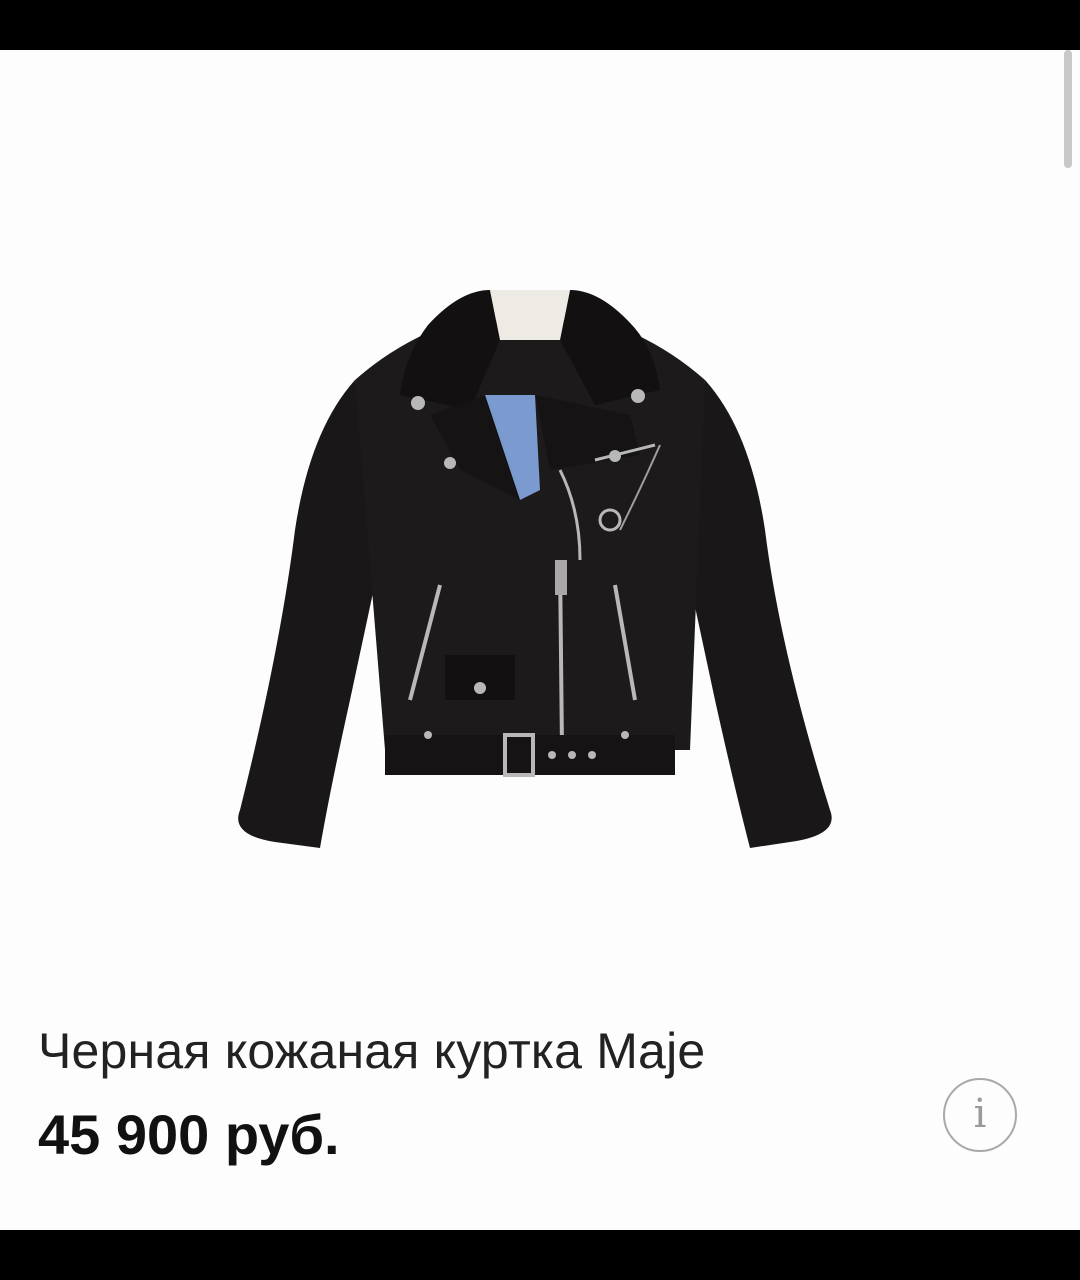  What do you see at coordinates (1068, 109) in the screenshot?
I see `scrollbar` at bounding box center [1068, 109].